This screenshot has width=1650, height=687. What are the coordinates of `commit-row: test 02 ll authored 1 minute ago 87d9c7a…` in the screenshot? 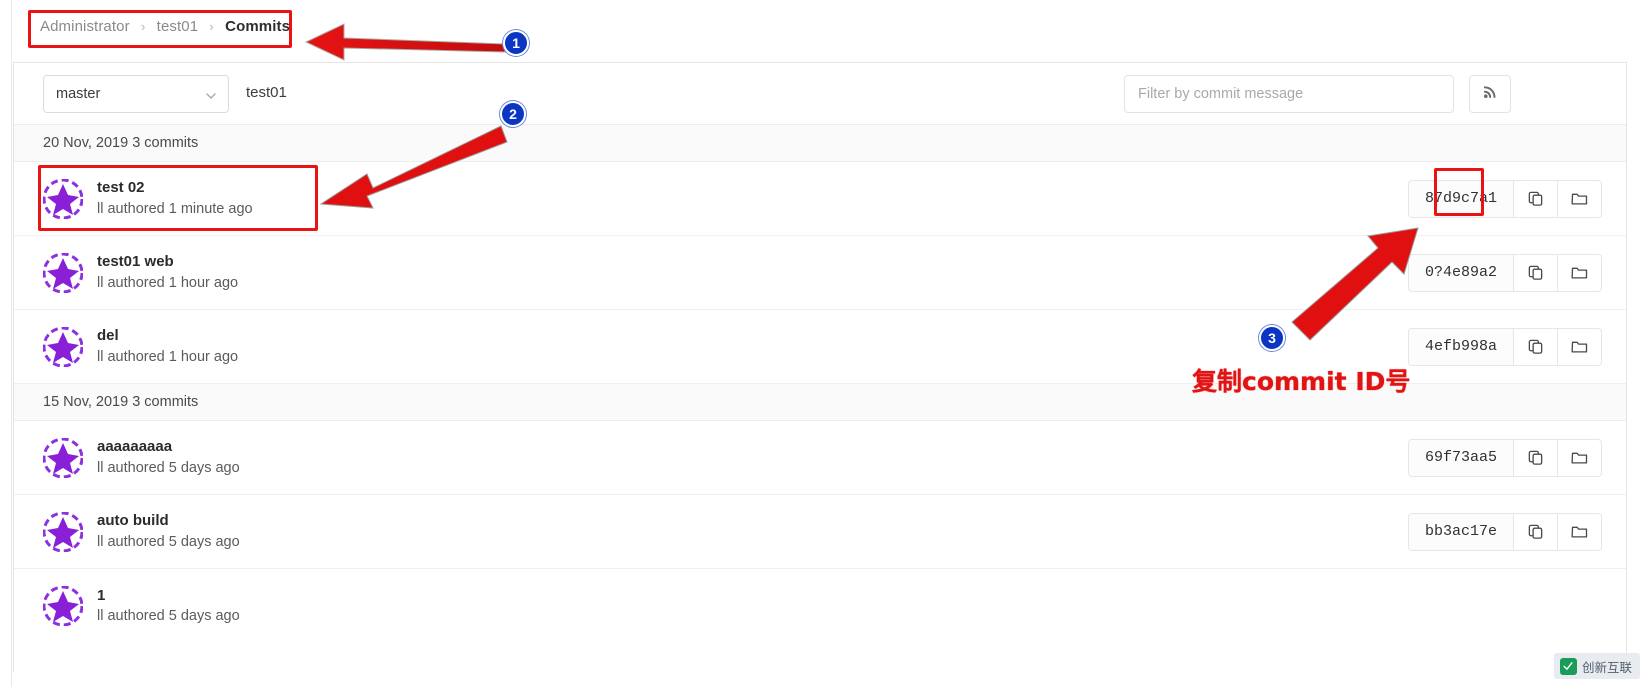 It's located at (820, 199).